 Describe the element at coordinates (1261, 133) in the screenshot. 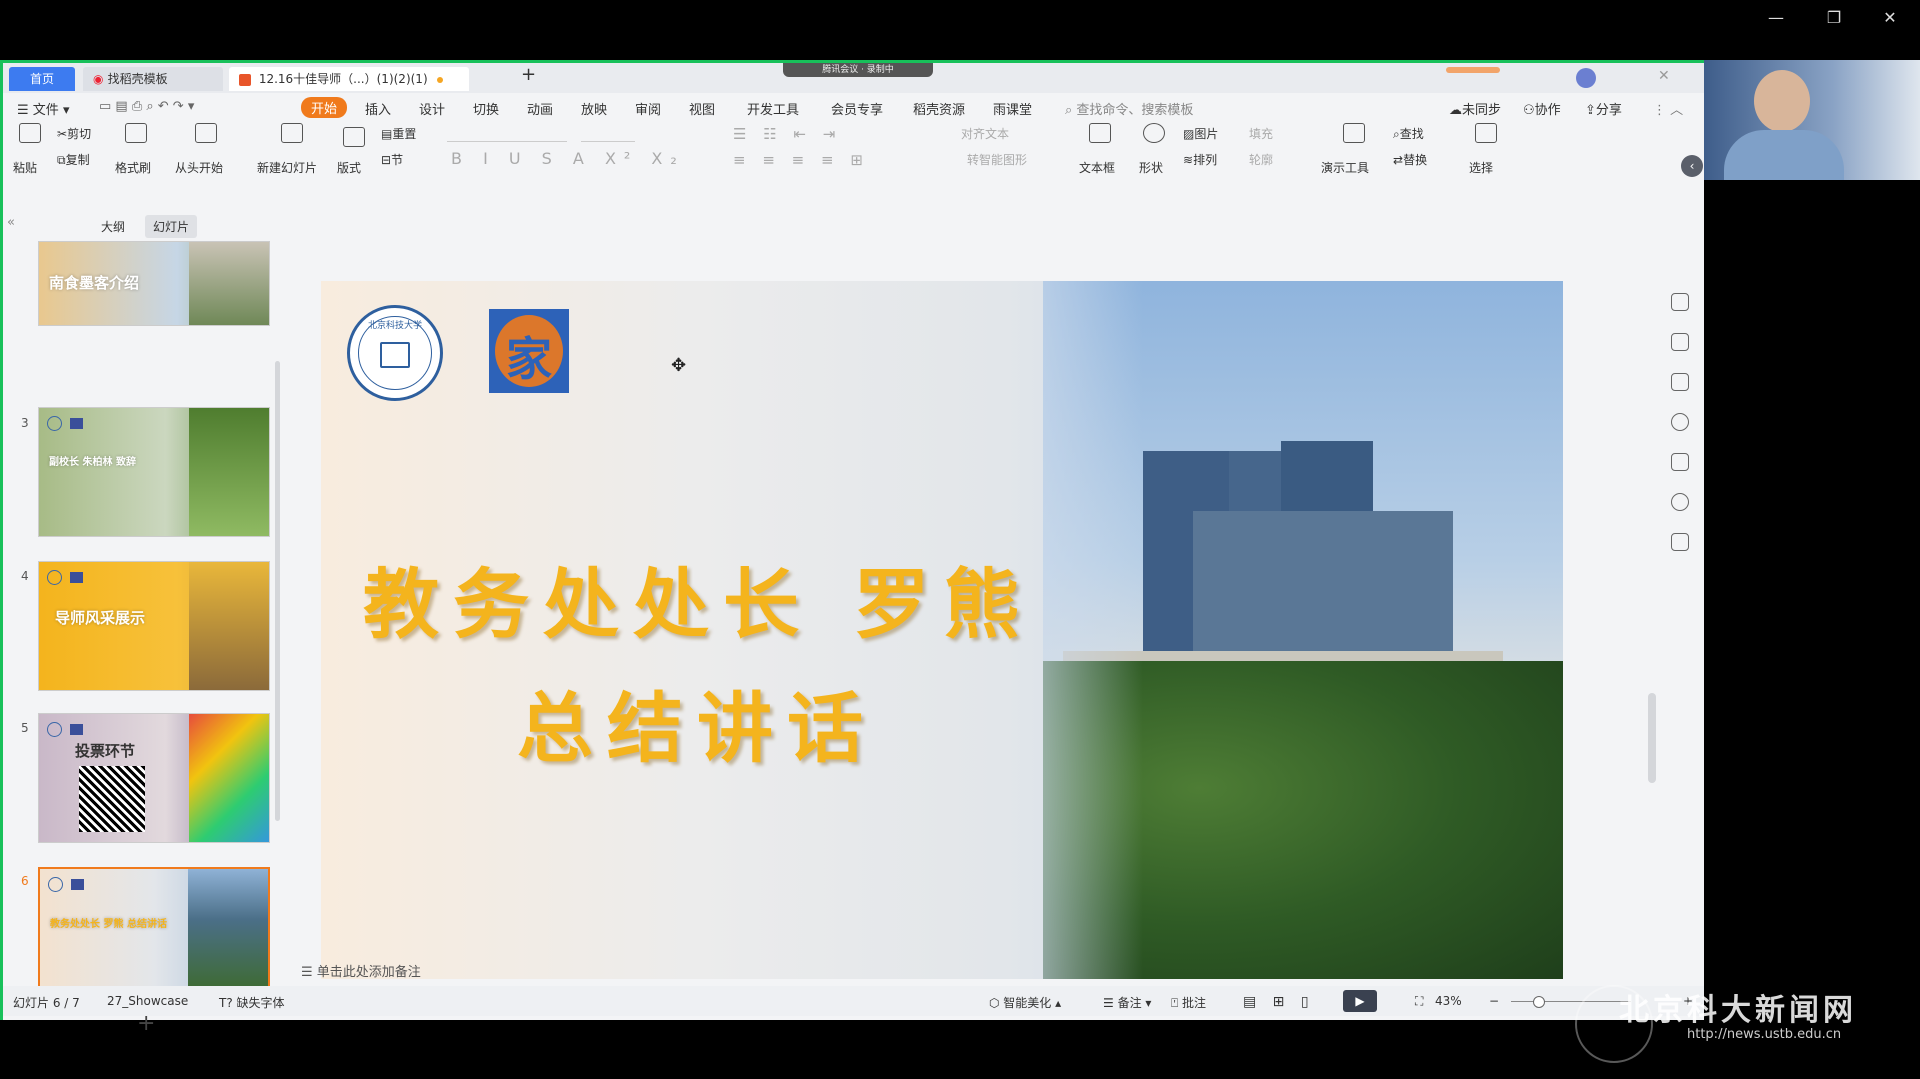

I see `fill-button: 填充` at that location.